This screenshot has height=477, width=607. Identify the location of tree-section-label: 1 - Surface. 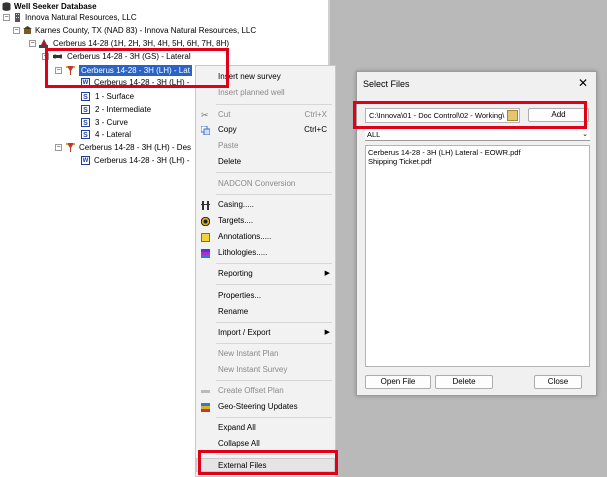
(115, 96).